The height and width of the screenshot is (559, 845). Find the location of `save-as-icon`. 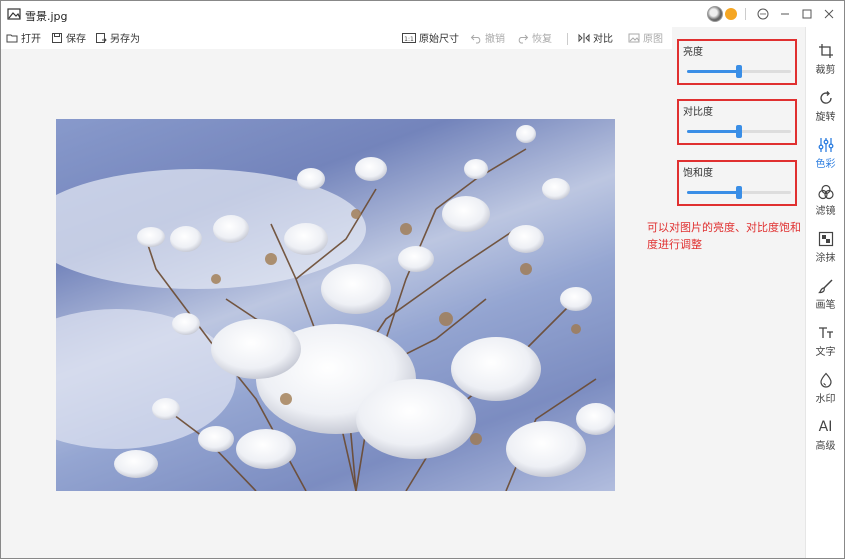

save-as-icon is located at coordinates (101, 37).